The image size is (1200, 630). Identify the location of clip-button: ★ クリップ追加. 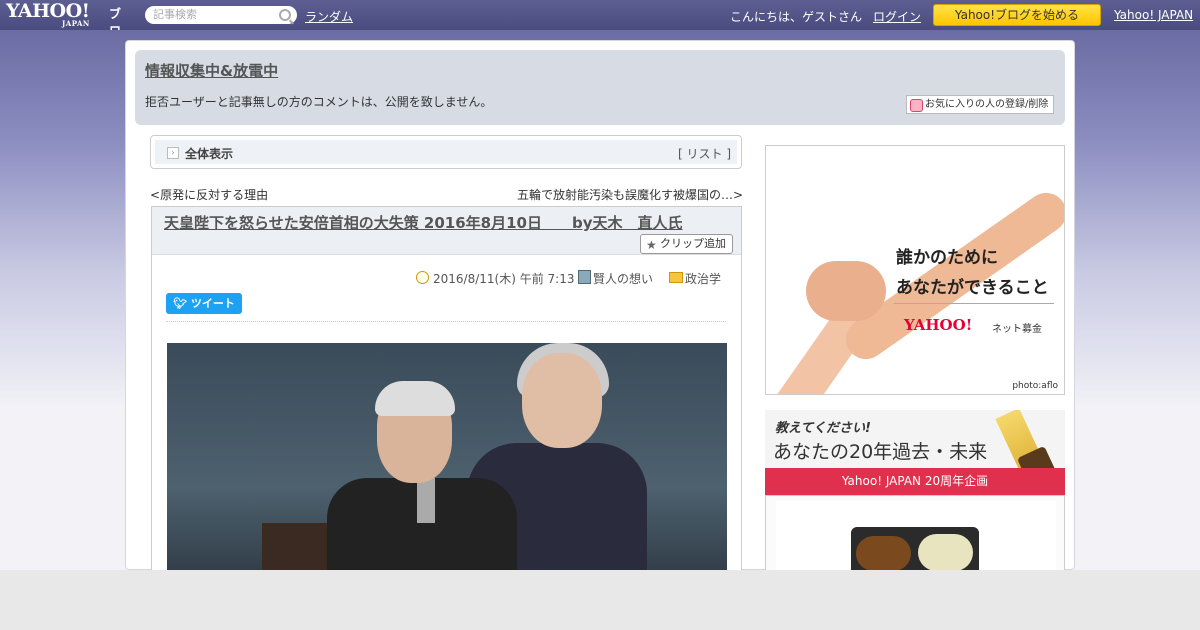
(686, 244).